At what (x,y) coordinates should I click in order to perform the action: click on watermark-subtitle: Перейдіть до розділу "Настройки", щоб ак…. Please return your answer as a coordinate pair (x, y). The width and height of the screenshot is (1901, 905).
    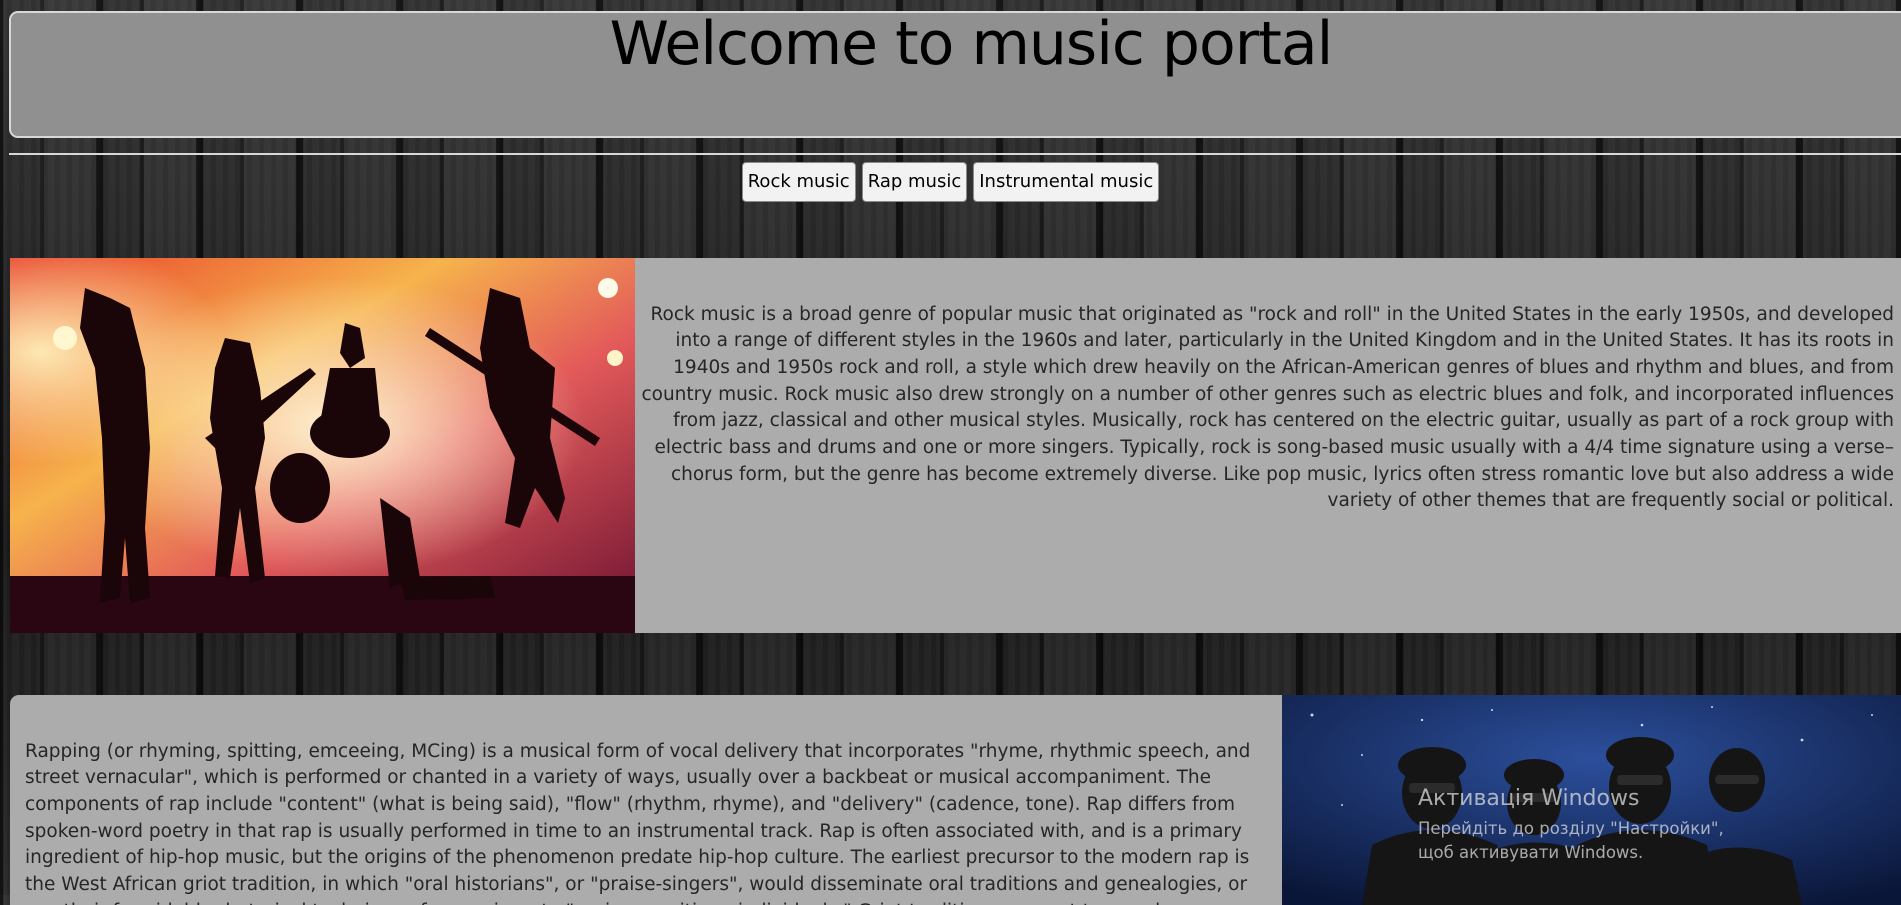
    Looking at the image, I should click on (1571, 840).